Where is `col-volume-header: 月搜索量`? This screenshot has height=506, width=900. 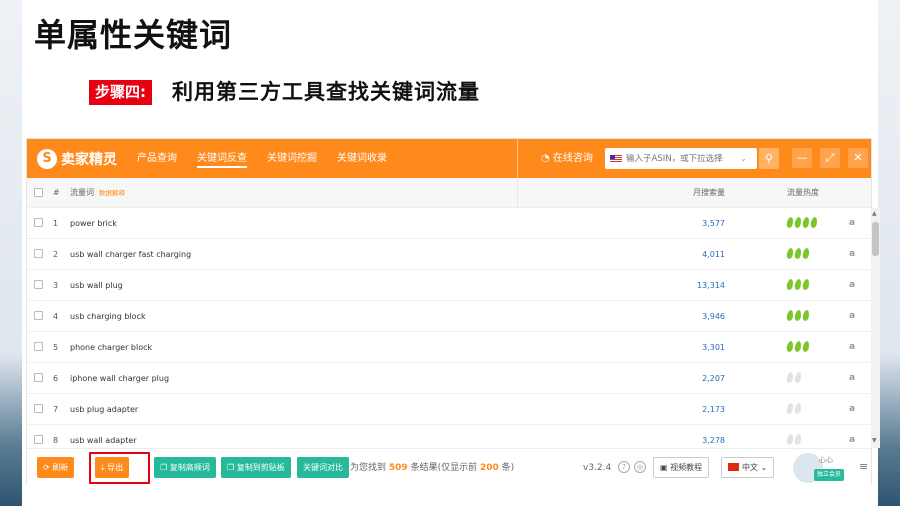
col-volume-header: 月搜索量 is located at coordinates (686, 193).